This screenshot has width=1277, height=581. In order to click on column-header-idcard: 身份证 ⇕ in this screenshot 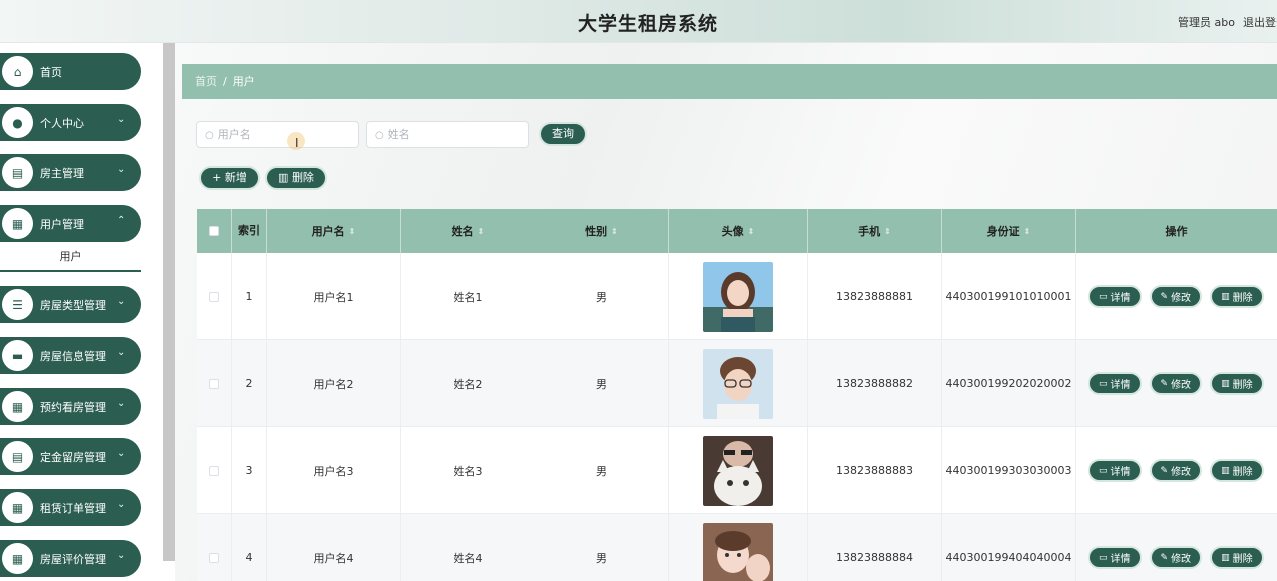, I will do `click(1009, 231)`.